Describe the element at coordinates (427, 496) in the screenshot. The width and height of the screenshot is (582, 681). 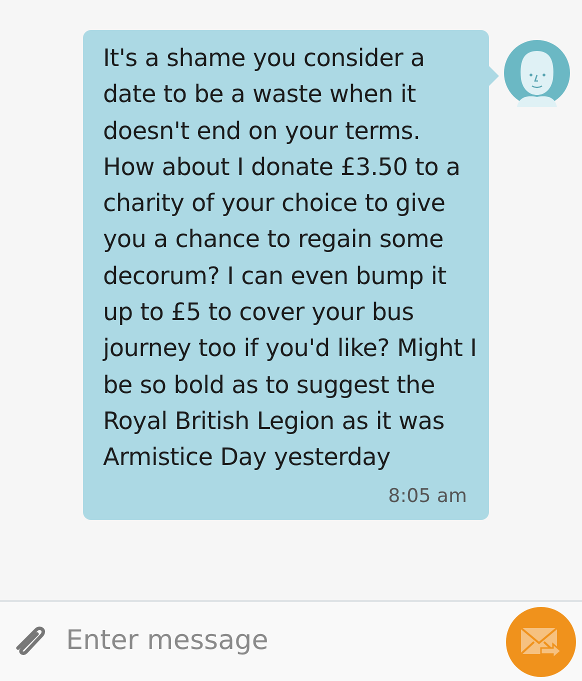
I see `message-time: 8:05 am` at that location.